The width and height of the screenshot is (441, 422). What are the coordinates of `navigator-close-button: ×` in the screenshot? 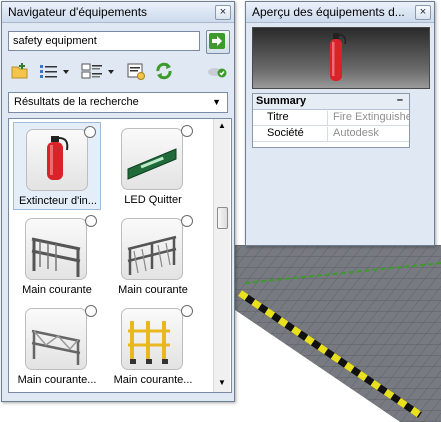 It's located at (223, 12).